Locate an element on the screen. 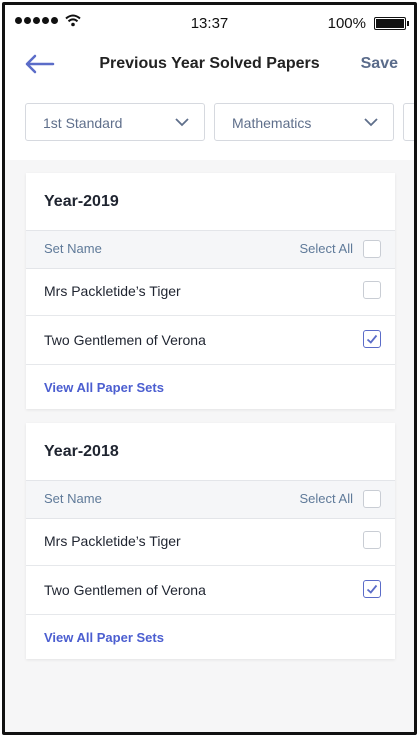 The image size is (417, 735). app-header: Previous Year Solved Papers Save is located at coordinates (209, 65).